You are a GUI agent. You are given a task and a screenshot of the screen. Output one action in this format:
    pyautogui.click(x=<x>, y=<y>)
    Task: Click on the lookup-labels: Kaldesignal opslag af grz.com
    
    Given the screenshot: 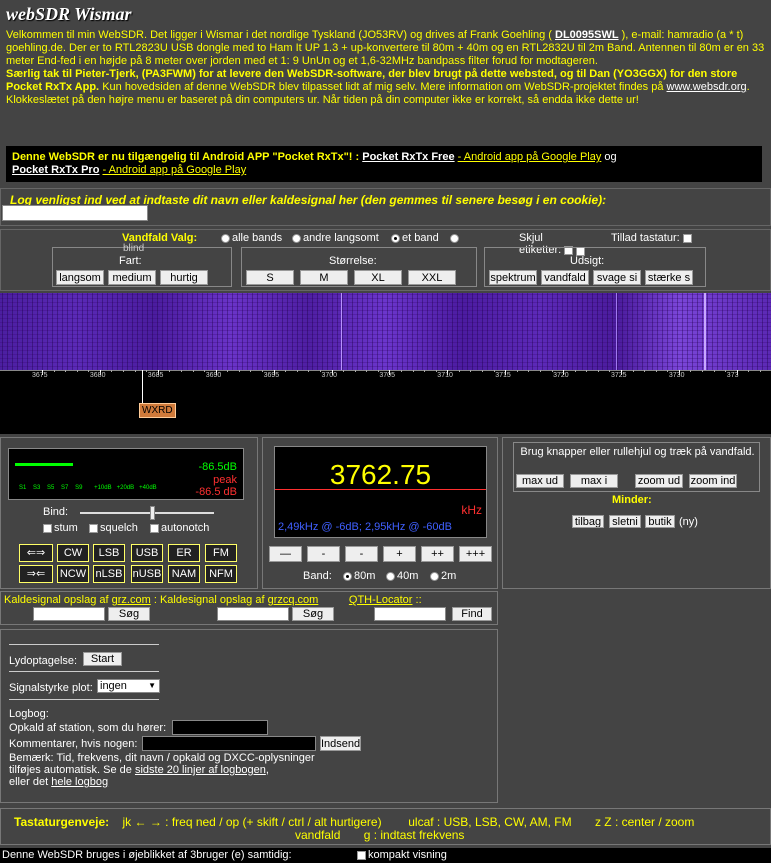 What is the action you would take?
    pyautogui.click(x=213, y=600)
    